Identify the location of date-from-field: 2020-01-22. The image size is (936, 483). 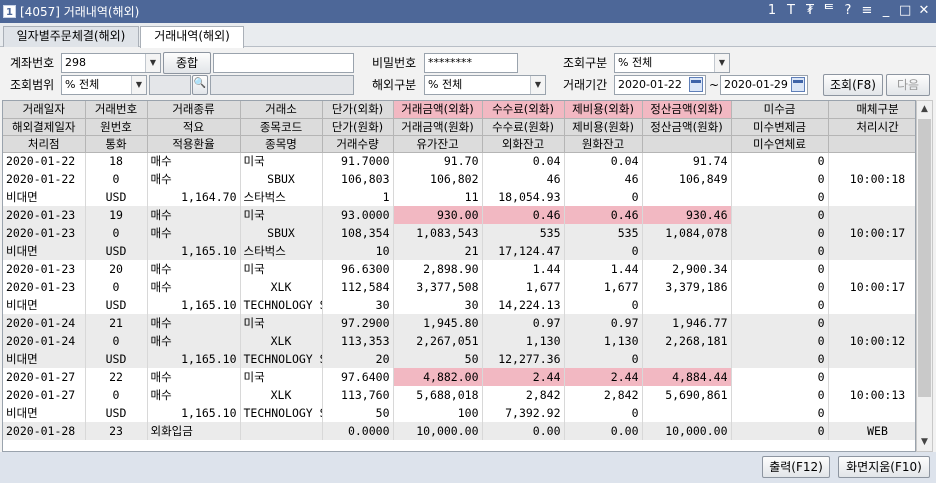
(660, 85).